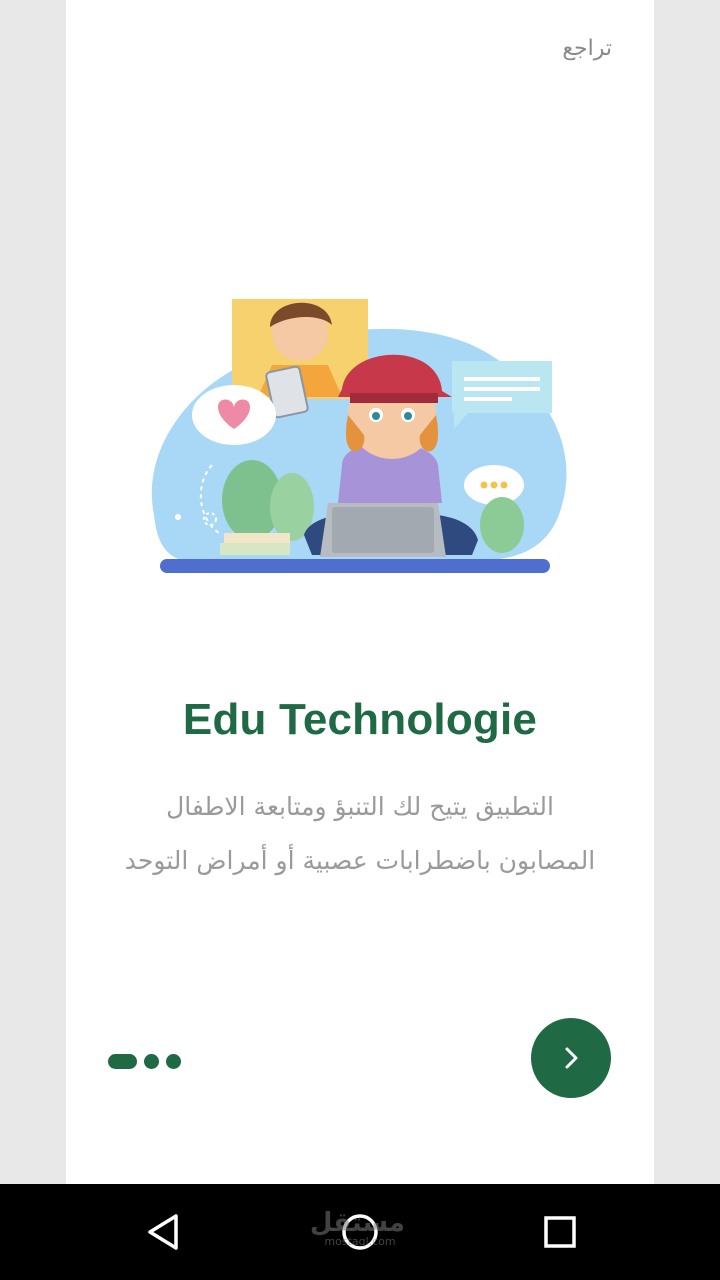  I want to click on chevron-right-icon, so click(571, 1058).